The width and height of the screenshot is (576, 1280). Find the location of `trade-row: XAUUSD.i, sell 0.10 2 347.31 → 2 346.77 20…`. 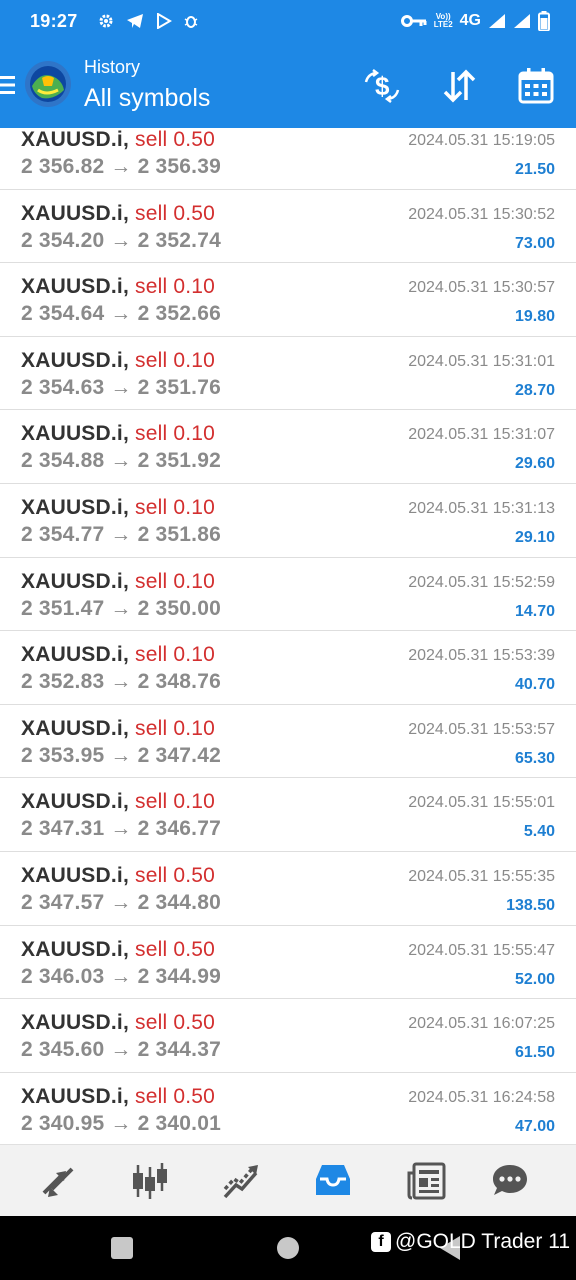

trade-row: XAUUSD.i, sell 0.10 2 347.31 → 2 346.77 20… is located at coordinates (288, 815).